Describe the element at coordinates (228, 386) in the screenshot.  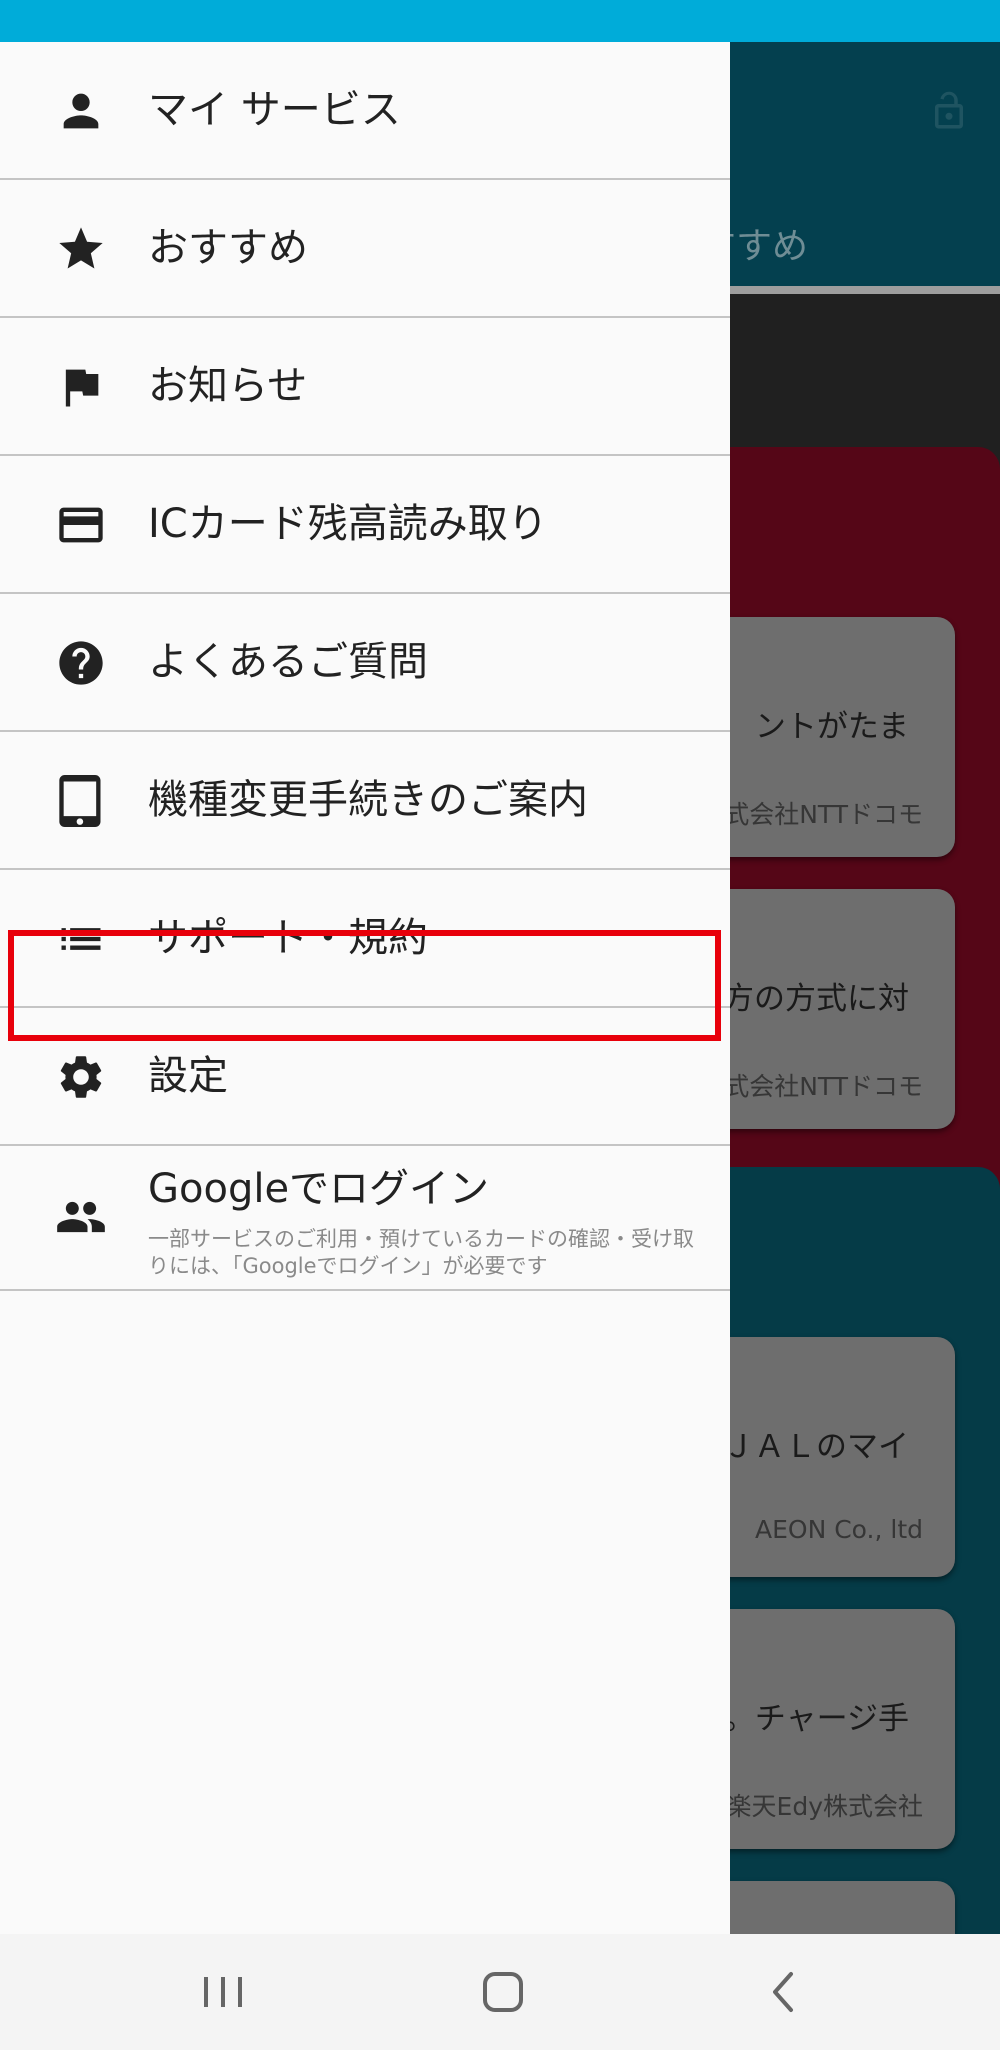
I see `drawer-item-label: お知らせ` at that location.